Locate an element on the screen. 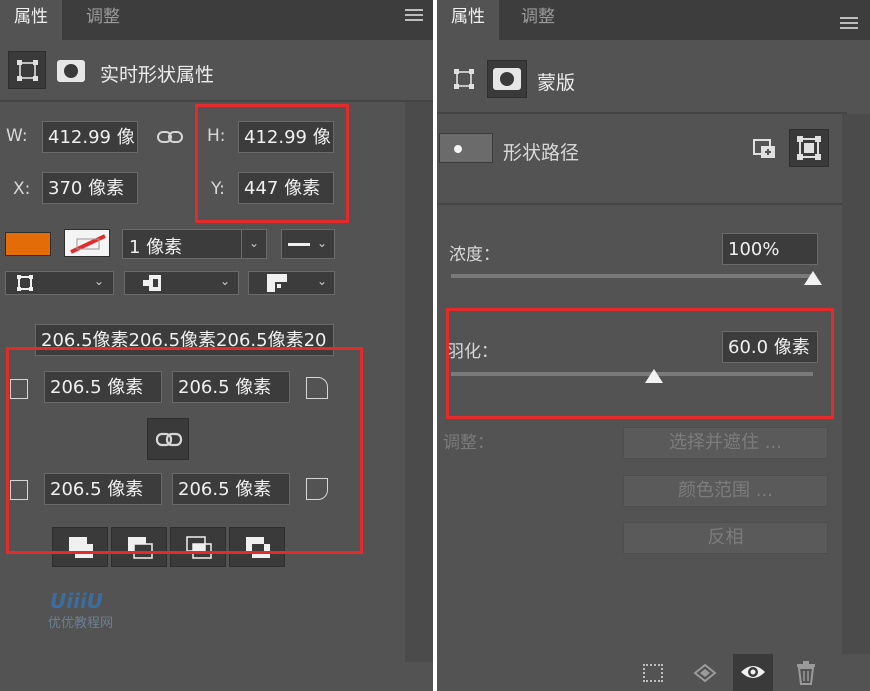  select-shape-button is located at coordinates (809, 148).